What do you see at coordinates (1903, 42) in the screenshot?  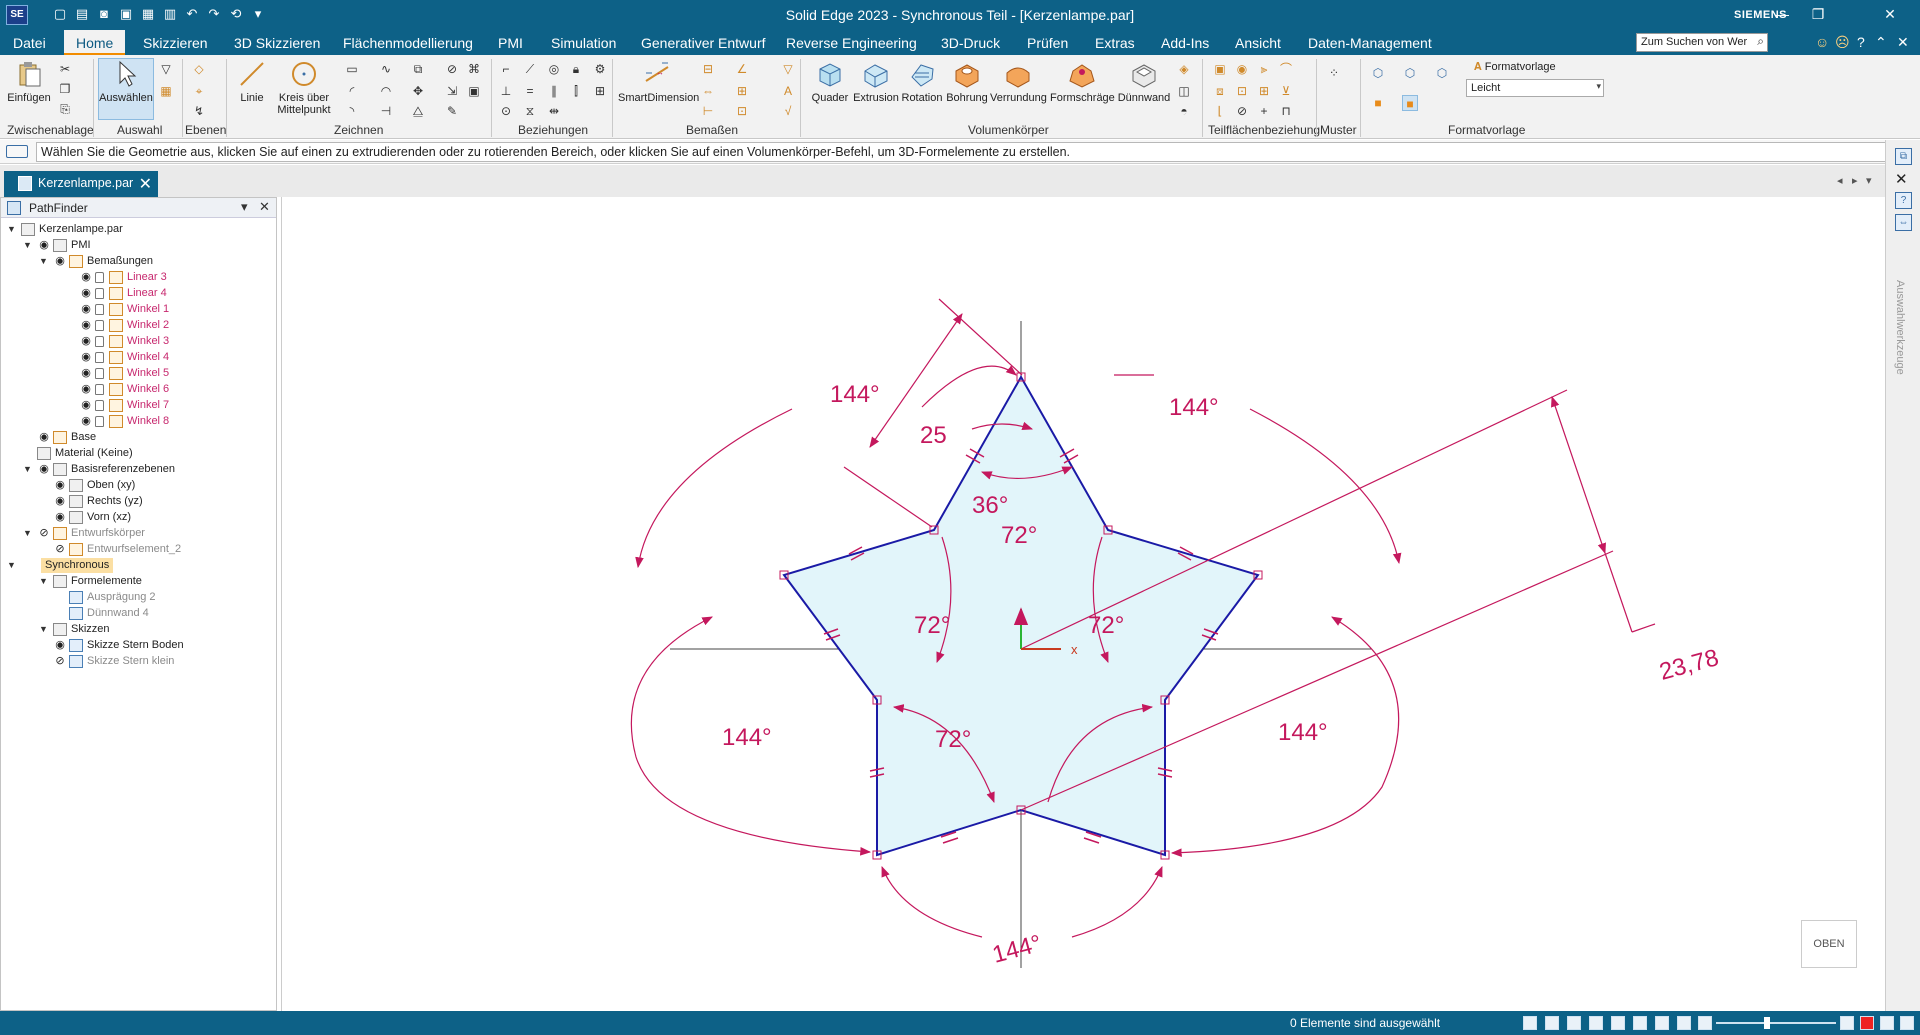 I see `close-document-icon: ✕` at bounding box center [1903, 42].